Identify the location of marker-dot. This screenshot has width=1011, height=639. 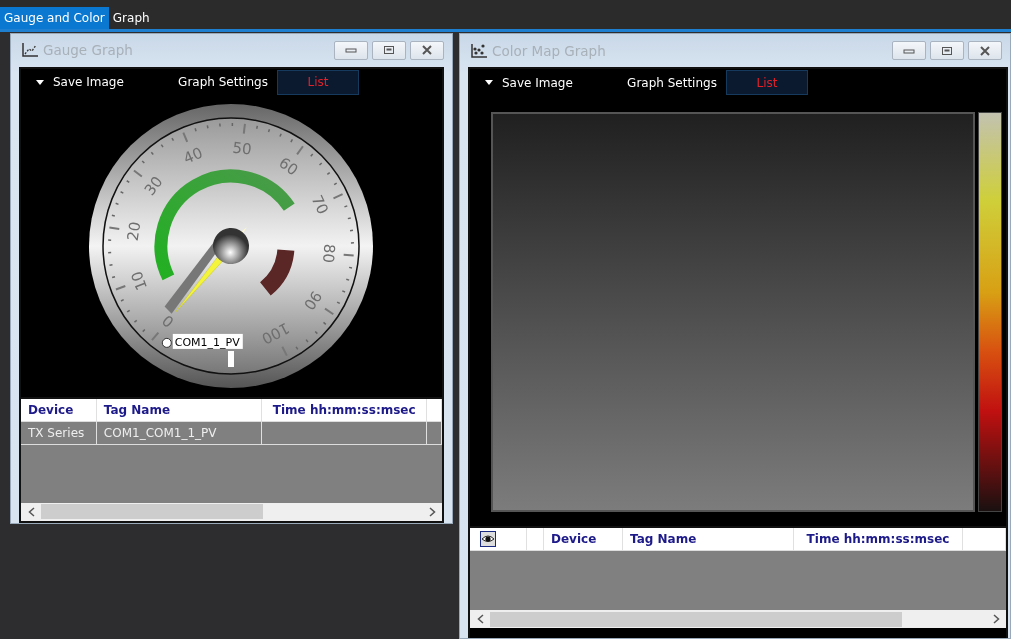
(166, 342).